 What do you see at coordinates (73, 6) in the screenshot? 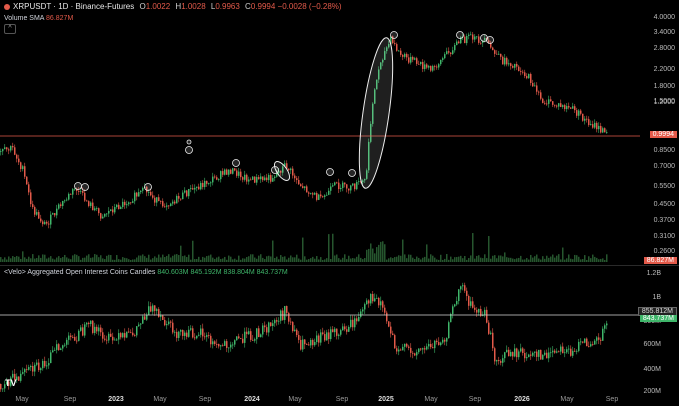
I see `symbol-title: XRPUSDT · 1D · Binance-Futures` at bounding box center [73, 6].